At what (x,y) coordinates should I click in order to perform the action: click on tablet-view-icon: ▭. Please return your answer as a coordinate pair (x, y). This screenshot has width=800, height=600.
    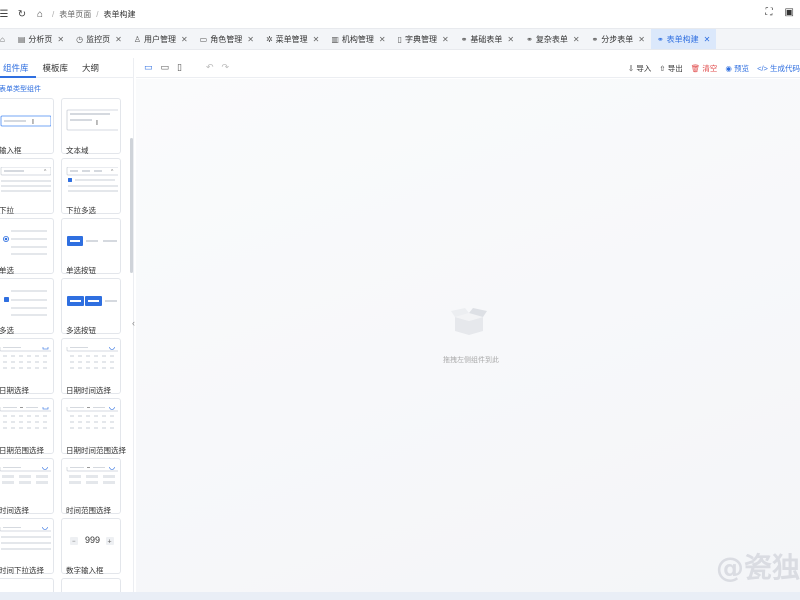
    Looking at the image, I should click on (165, 67).